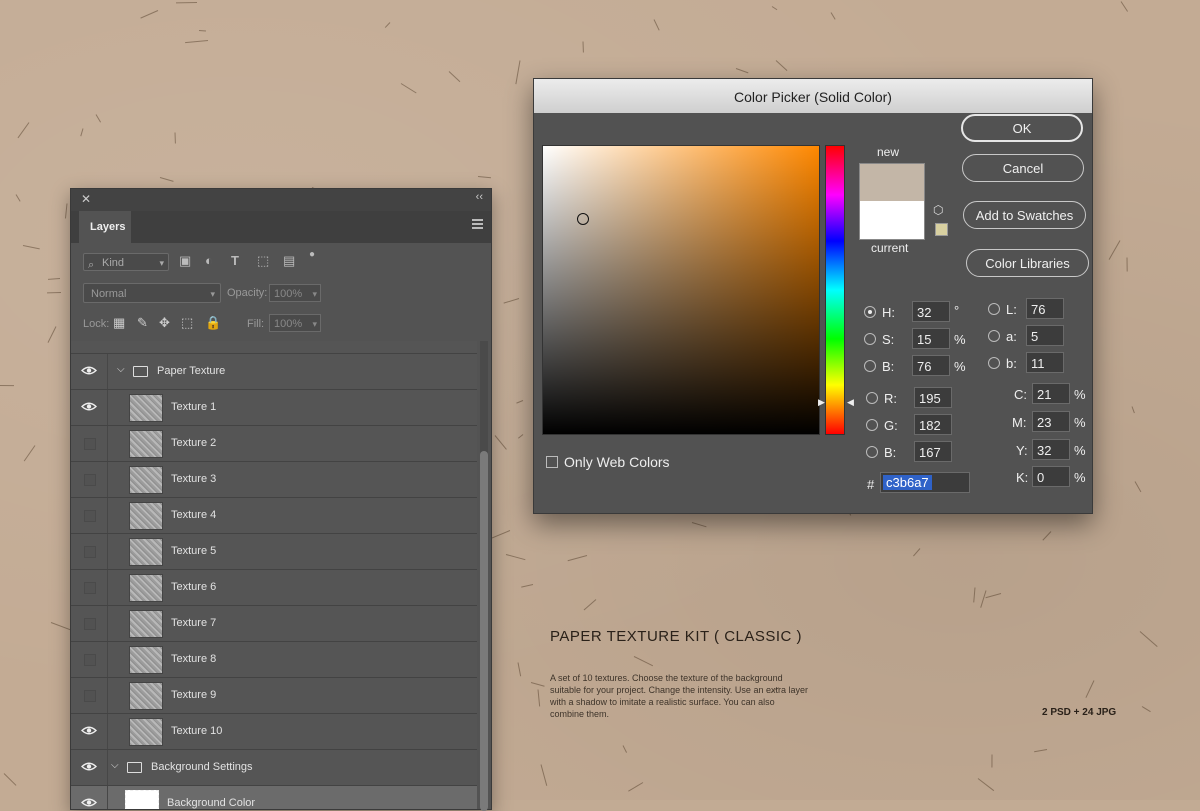  What do you see at coordinates (105, 227) in the screenshot?
I see `tab-layers: Layers` at bounding box center [105, 227].